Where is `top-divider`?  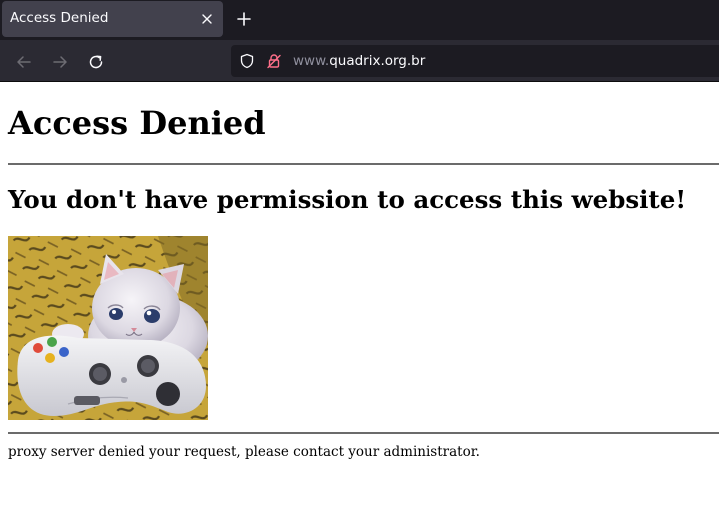 top-divider is located at coordinates (363, 164).